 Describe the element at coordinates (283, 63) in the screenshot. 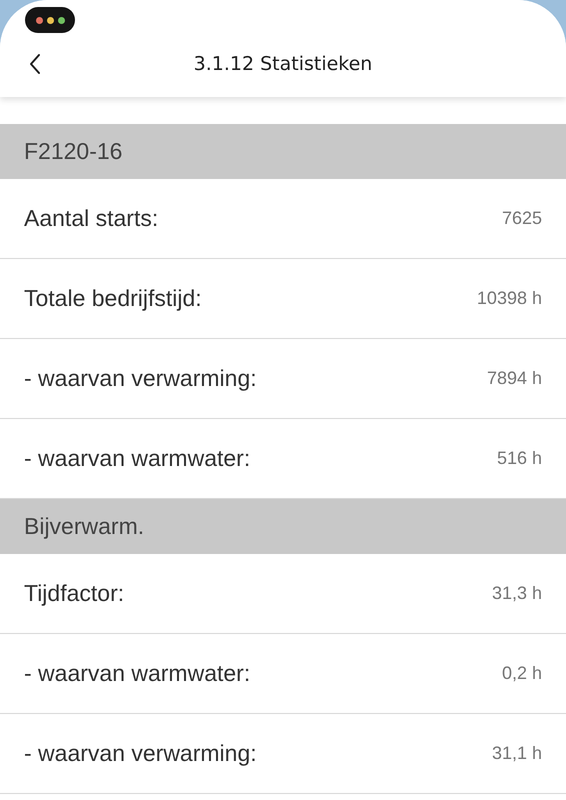

I see `page-title: 3.1.12 Statistieken` at that location.